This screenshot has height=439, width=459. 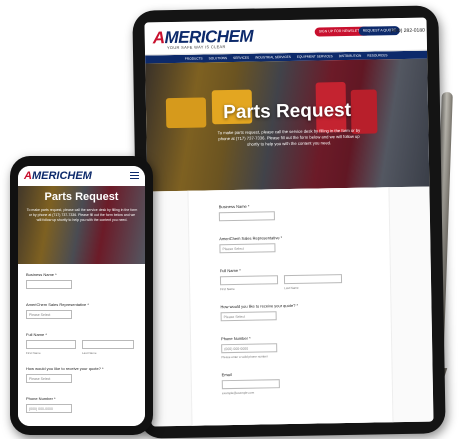 I want to click on hamburger-menu-icon, so click(x=134, y=175).